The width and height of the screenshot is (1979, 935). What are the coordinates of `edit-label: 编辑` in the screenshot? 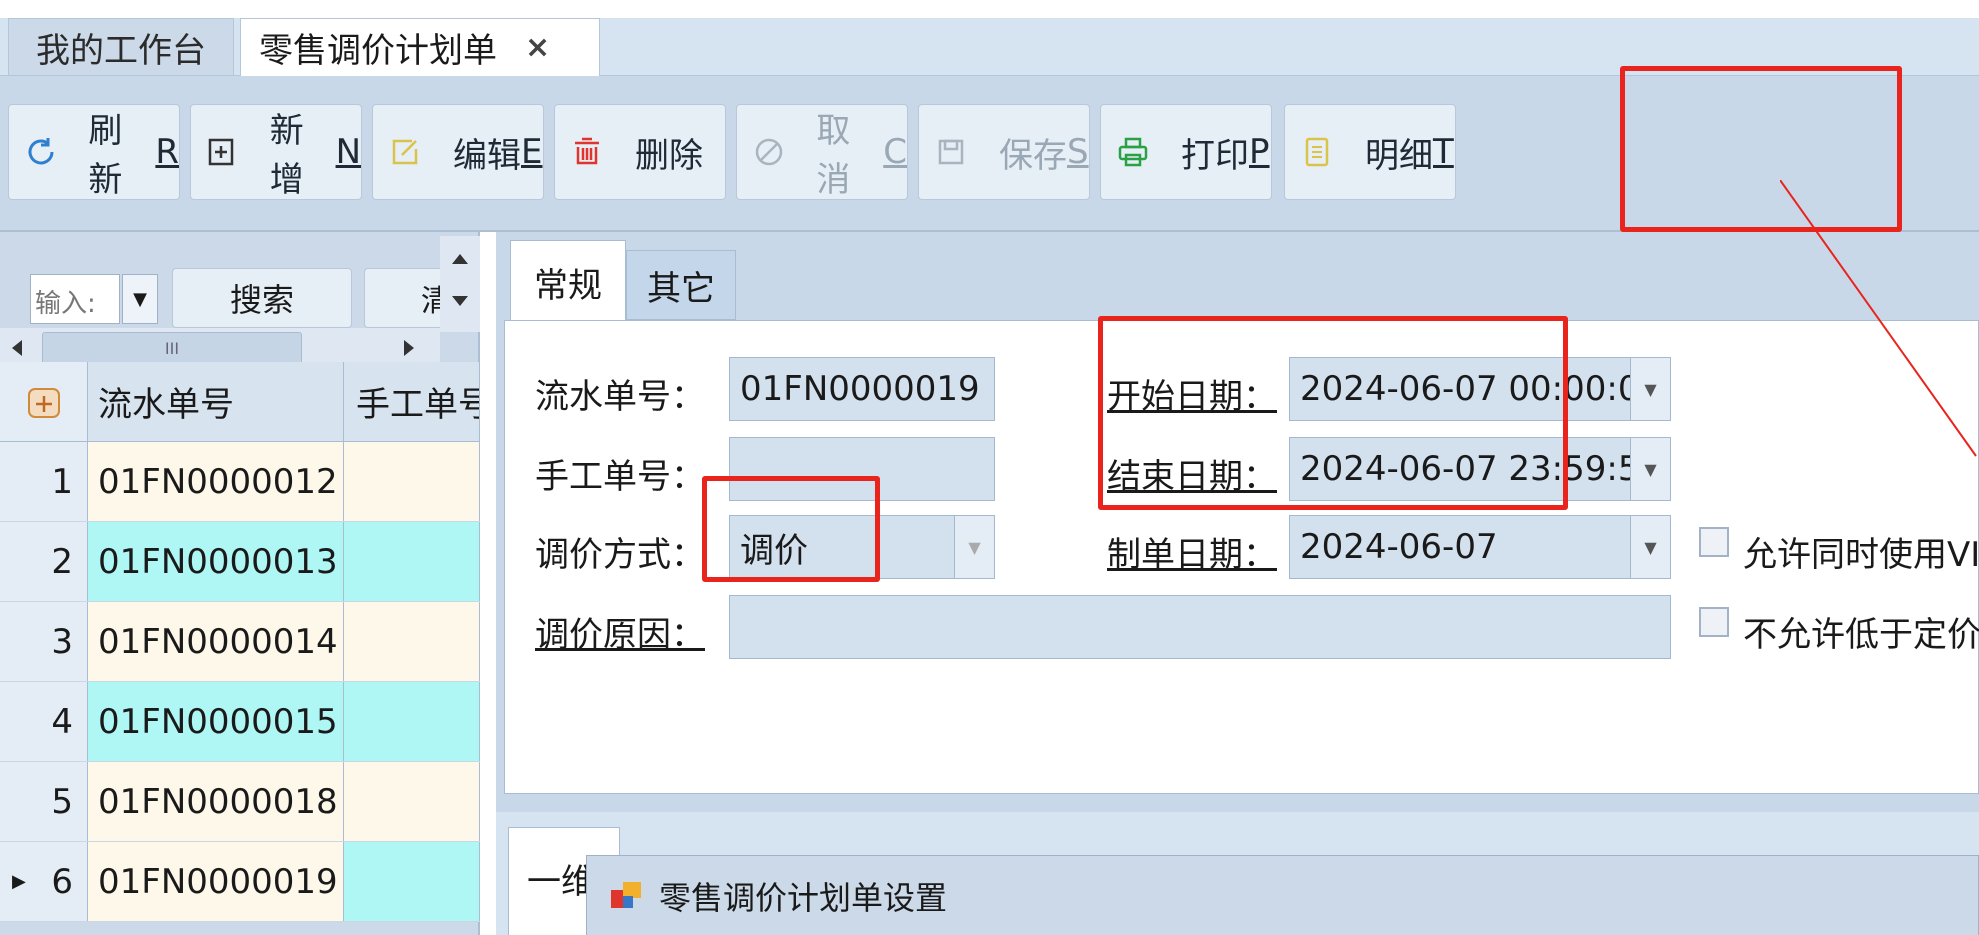 It's located at (487, 155).